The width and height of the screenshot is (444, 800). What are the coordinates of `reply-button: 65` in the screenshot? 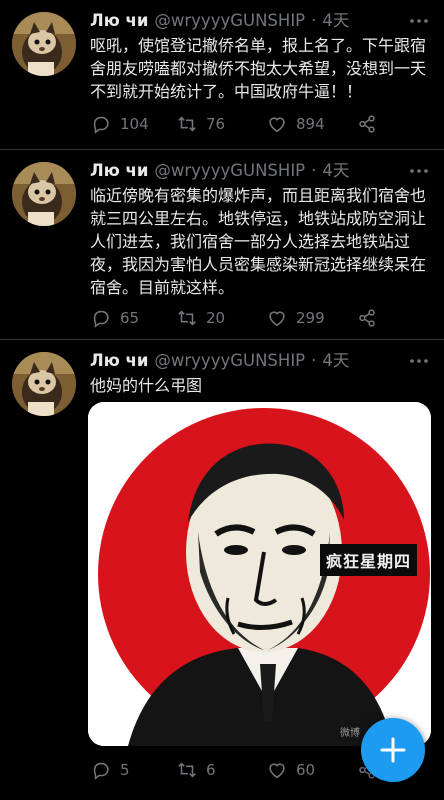 It's located at (114, 318).